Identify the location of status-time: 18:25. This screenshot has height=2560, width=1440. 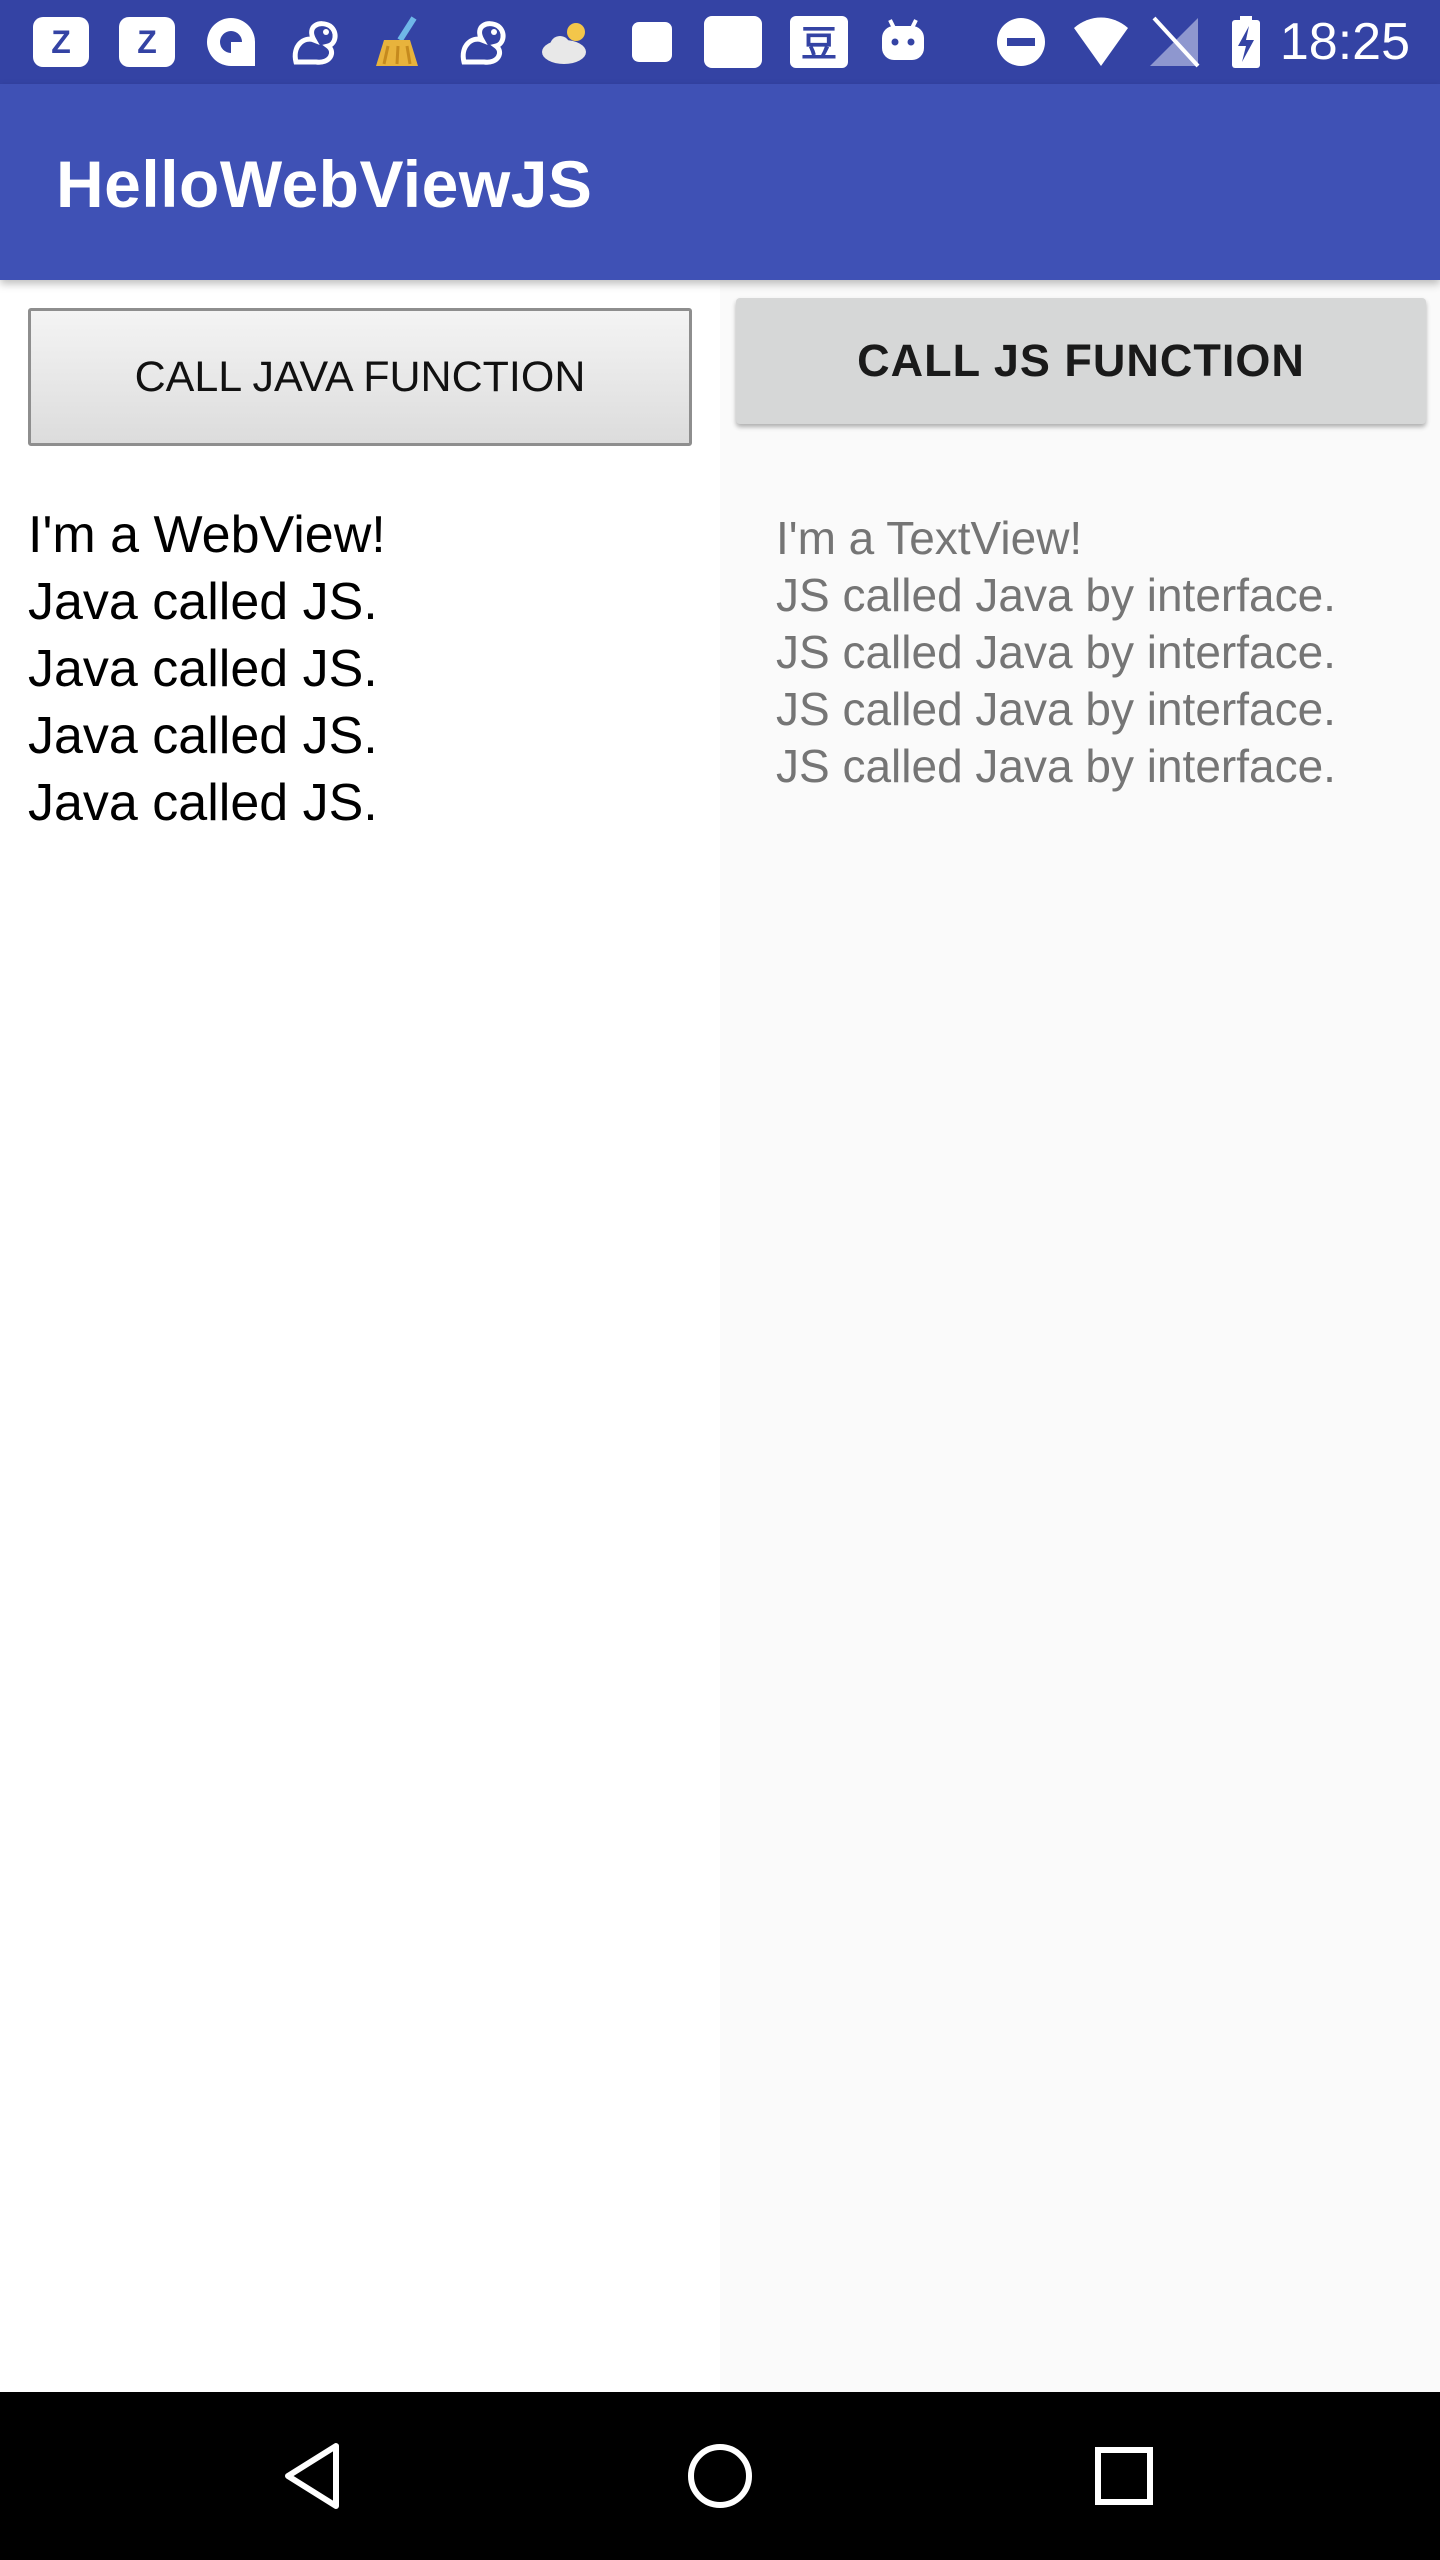
(1344, 42).